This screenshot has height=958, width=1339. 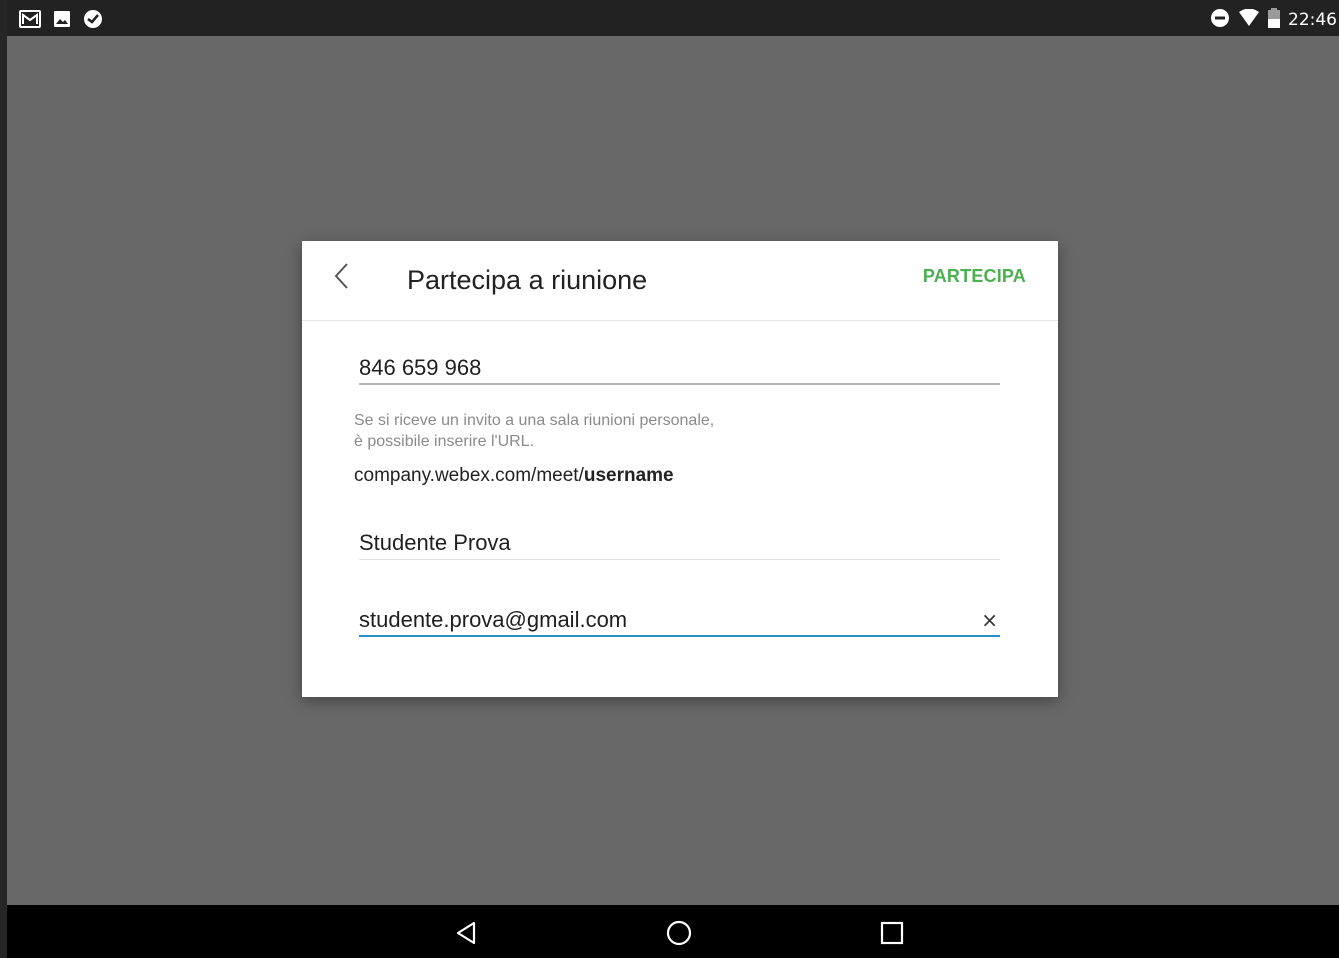 I want to click on dialog-title: Partecipa a riunione, so click(x=527, y=280).